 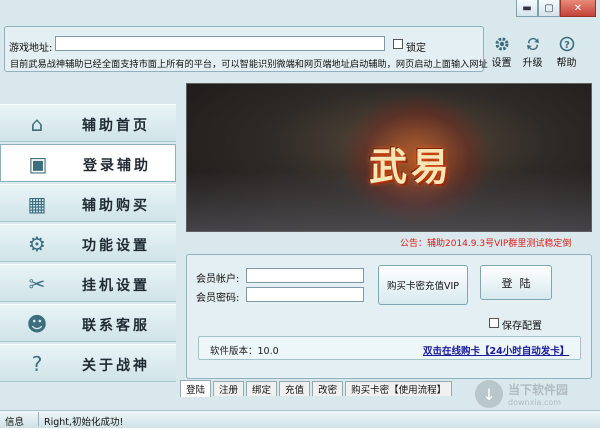 I want to click on monitor-icon: ▣, so click(x=38, y=164).